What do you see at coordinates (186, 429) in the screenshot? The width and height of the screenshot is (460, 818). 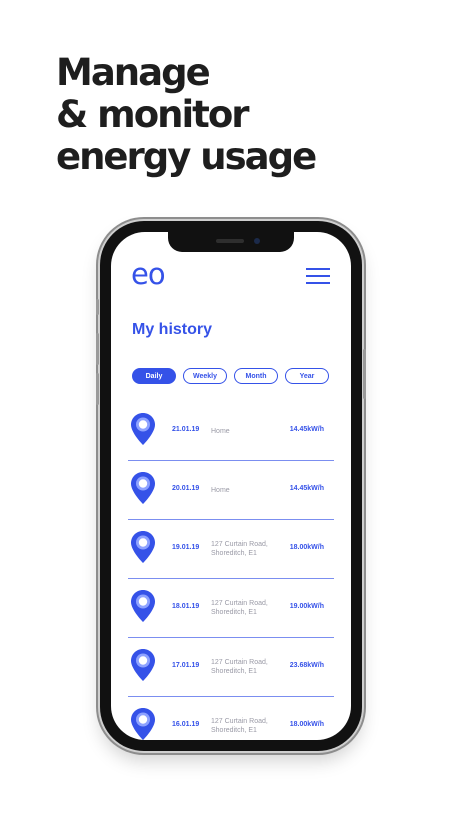 I see `history-date: 21.01.19` at bounding box center [186, 429].